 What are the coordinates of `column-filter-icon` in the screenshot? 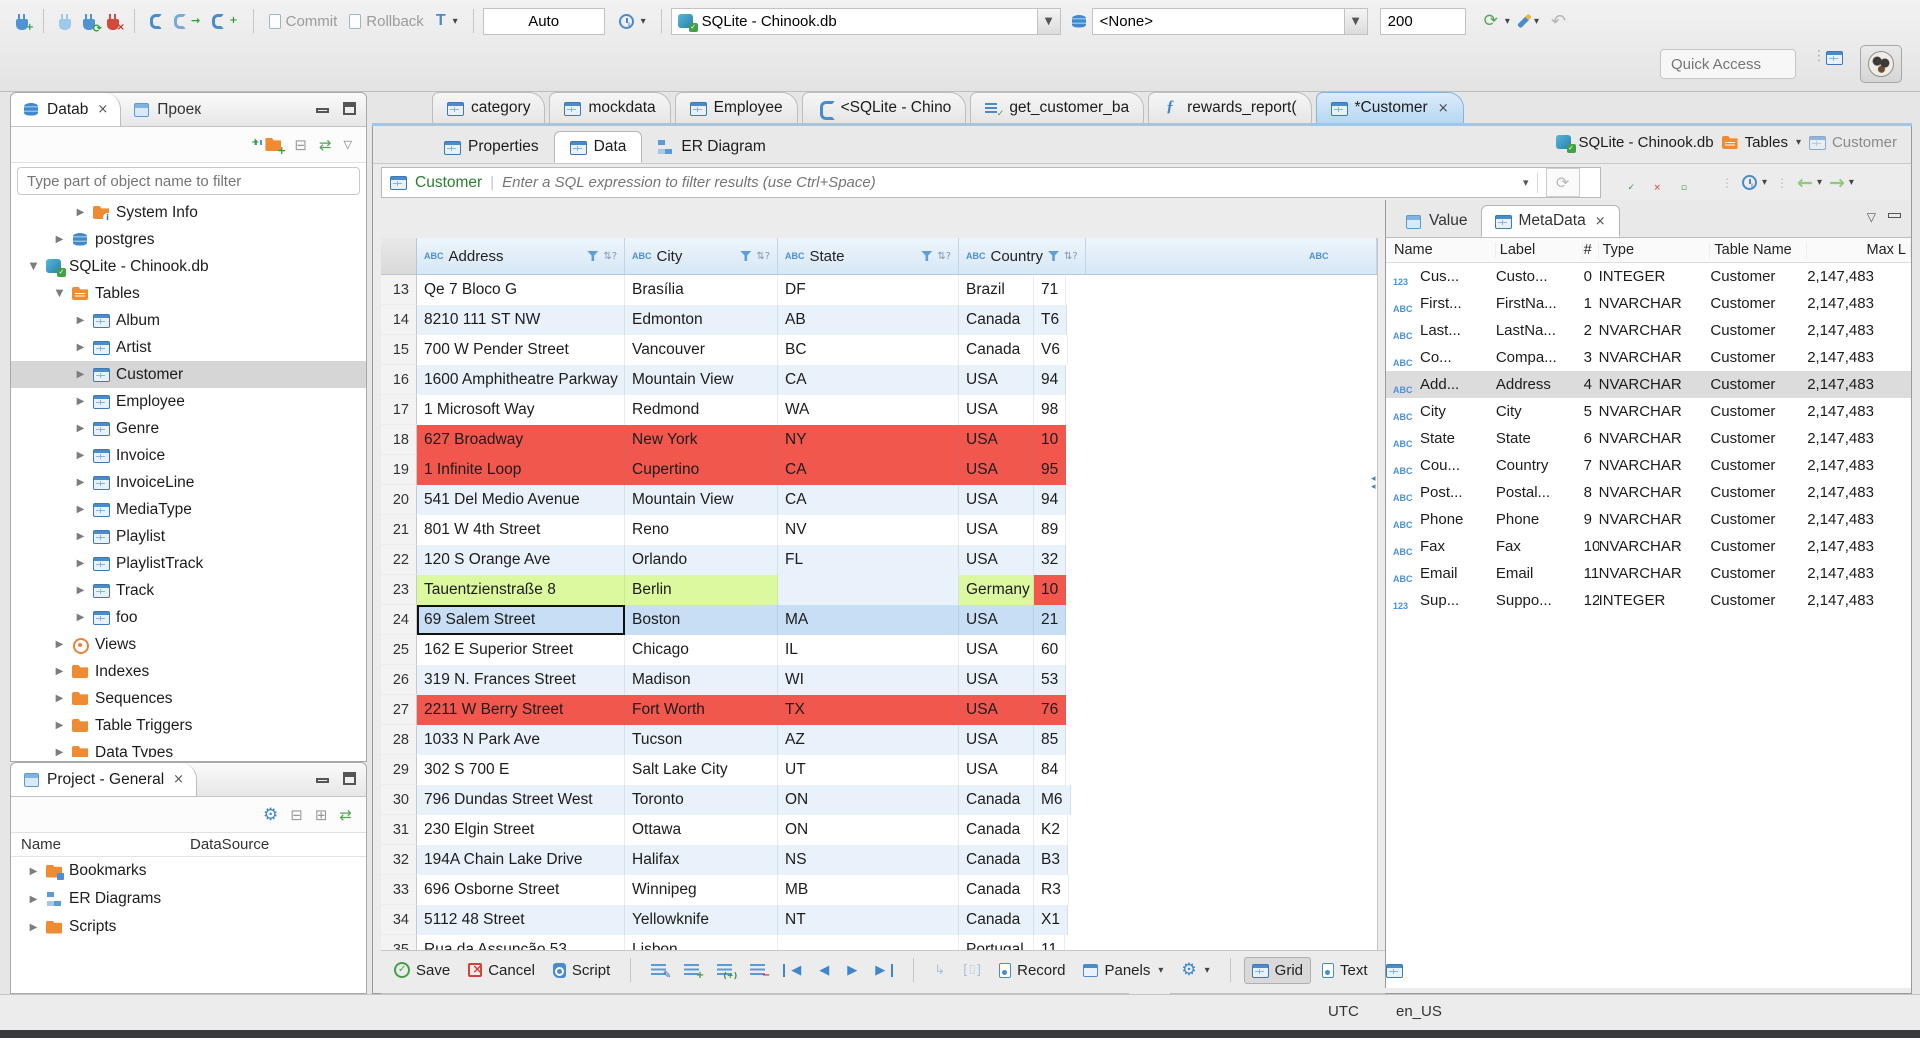 It's located at (746, 256).